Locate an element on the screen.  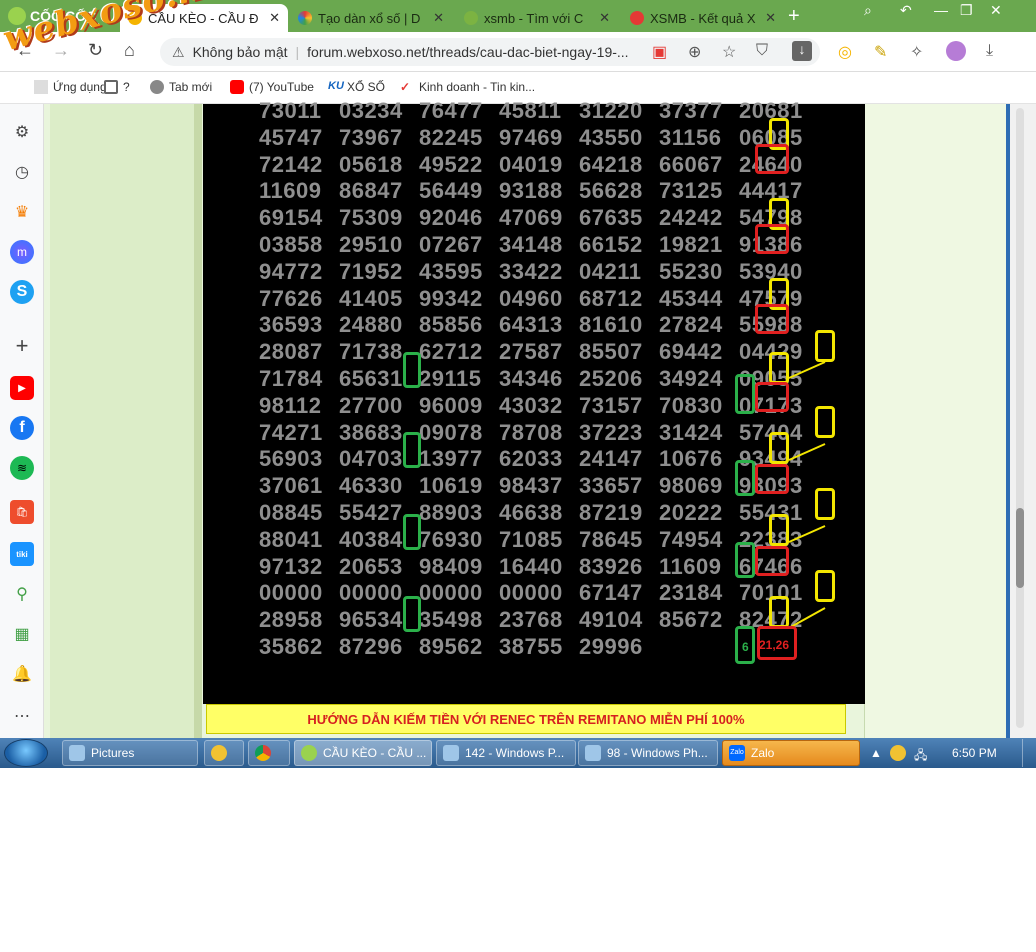
zoom-icon: ⊕ is located at coordinates (694, 52).